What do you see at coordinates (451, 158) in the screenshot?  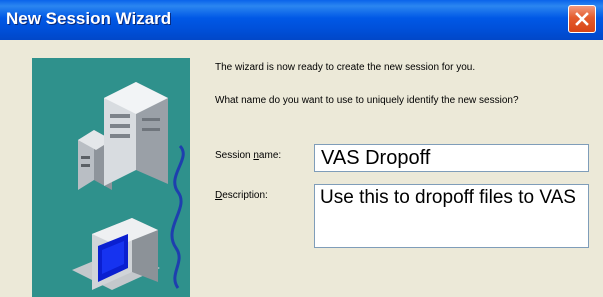 I see `session-name-input: VAS Dropoff` at bounding box center [451, 158].